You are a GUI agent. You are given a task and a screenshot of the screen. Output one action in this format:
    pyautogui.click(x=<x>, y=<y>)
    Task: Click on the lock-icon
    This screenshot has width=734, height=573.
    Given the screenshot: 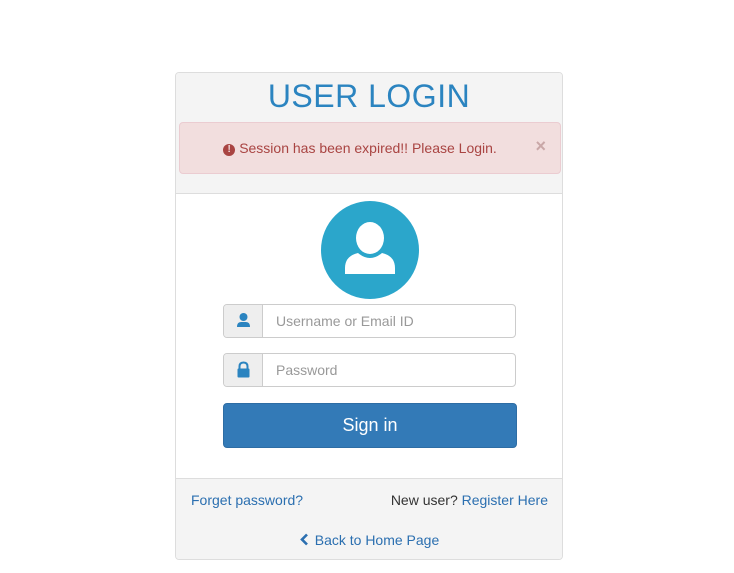 What is the action you would take?
    pyautogui.click(x=243, y=370)
    